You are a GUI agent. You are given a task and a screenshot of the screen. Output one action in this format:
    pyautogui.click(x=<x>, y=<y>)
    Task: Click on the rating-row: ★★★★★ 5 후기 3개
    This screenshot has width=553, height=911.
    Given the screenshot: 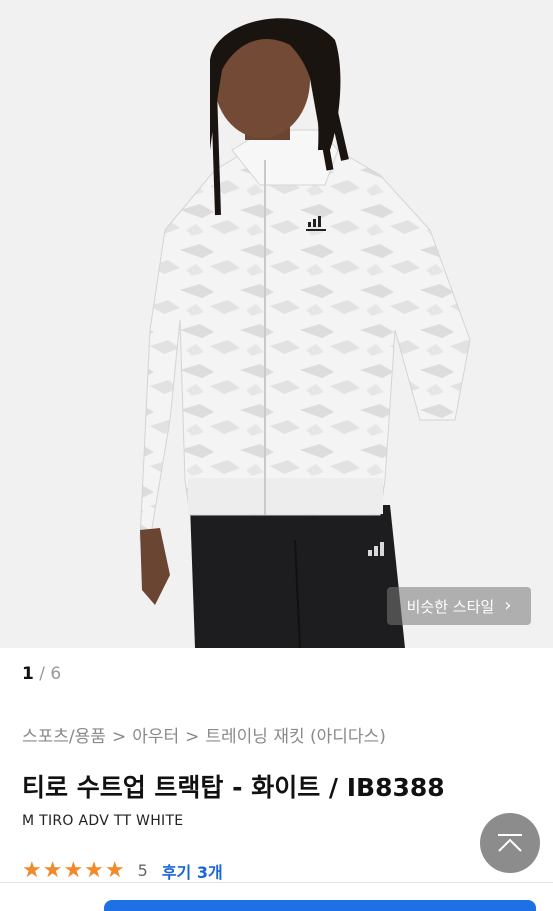 What is the action you would take?
    pyautogui.click(x=122, y=870)
    